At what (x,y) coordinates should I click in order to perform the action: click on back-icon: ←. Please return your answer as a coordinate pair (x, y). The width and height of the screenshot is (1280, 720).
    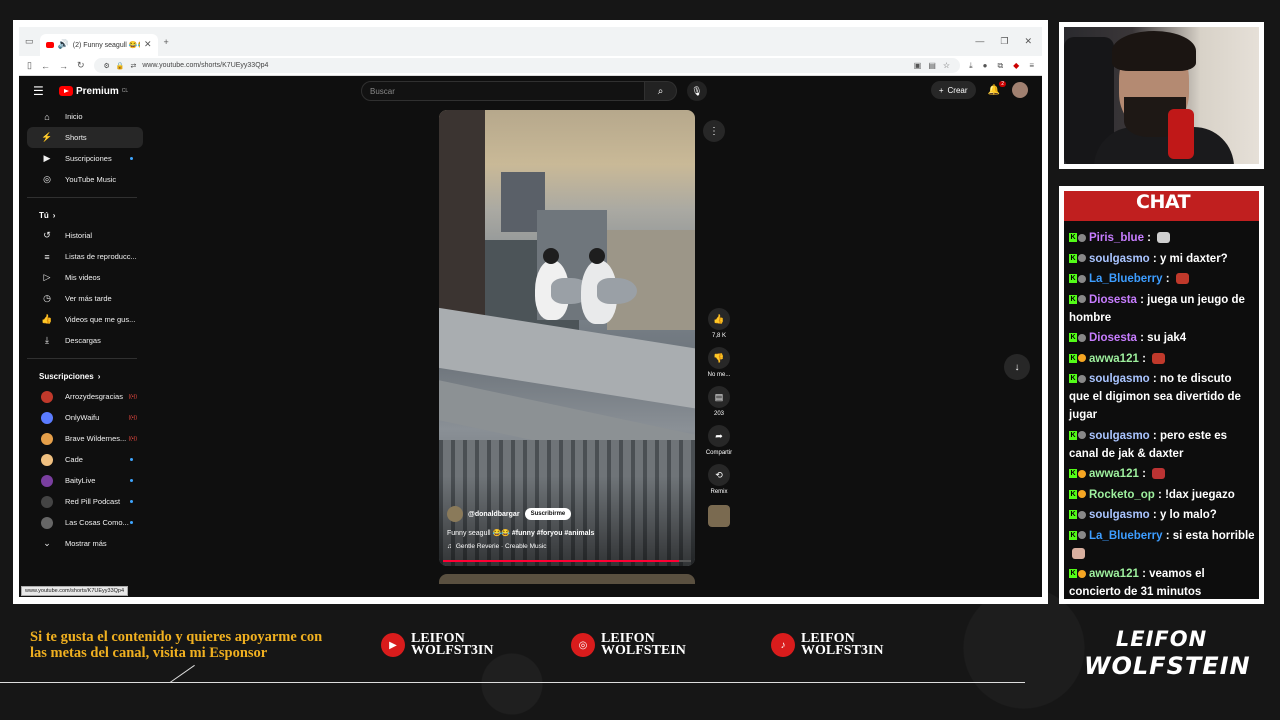
    Looking at the image, I should click on (45, 66).